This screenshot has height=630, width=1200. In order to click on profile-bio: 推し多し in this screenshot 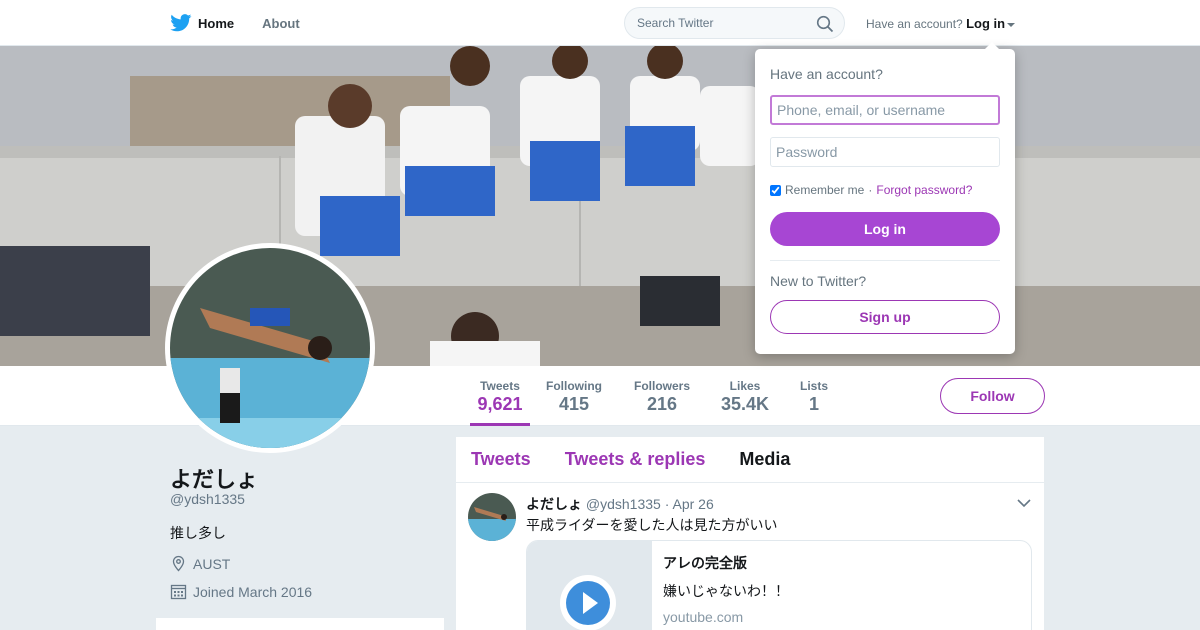, I will do `click(198, 533)`.